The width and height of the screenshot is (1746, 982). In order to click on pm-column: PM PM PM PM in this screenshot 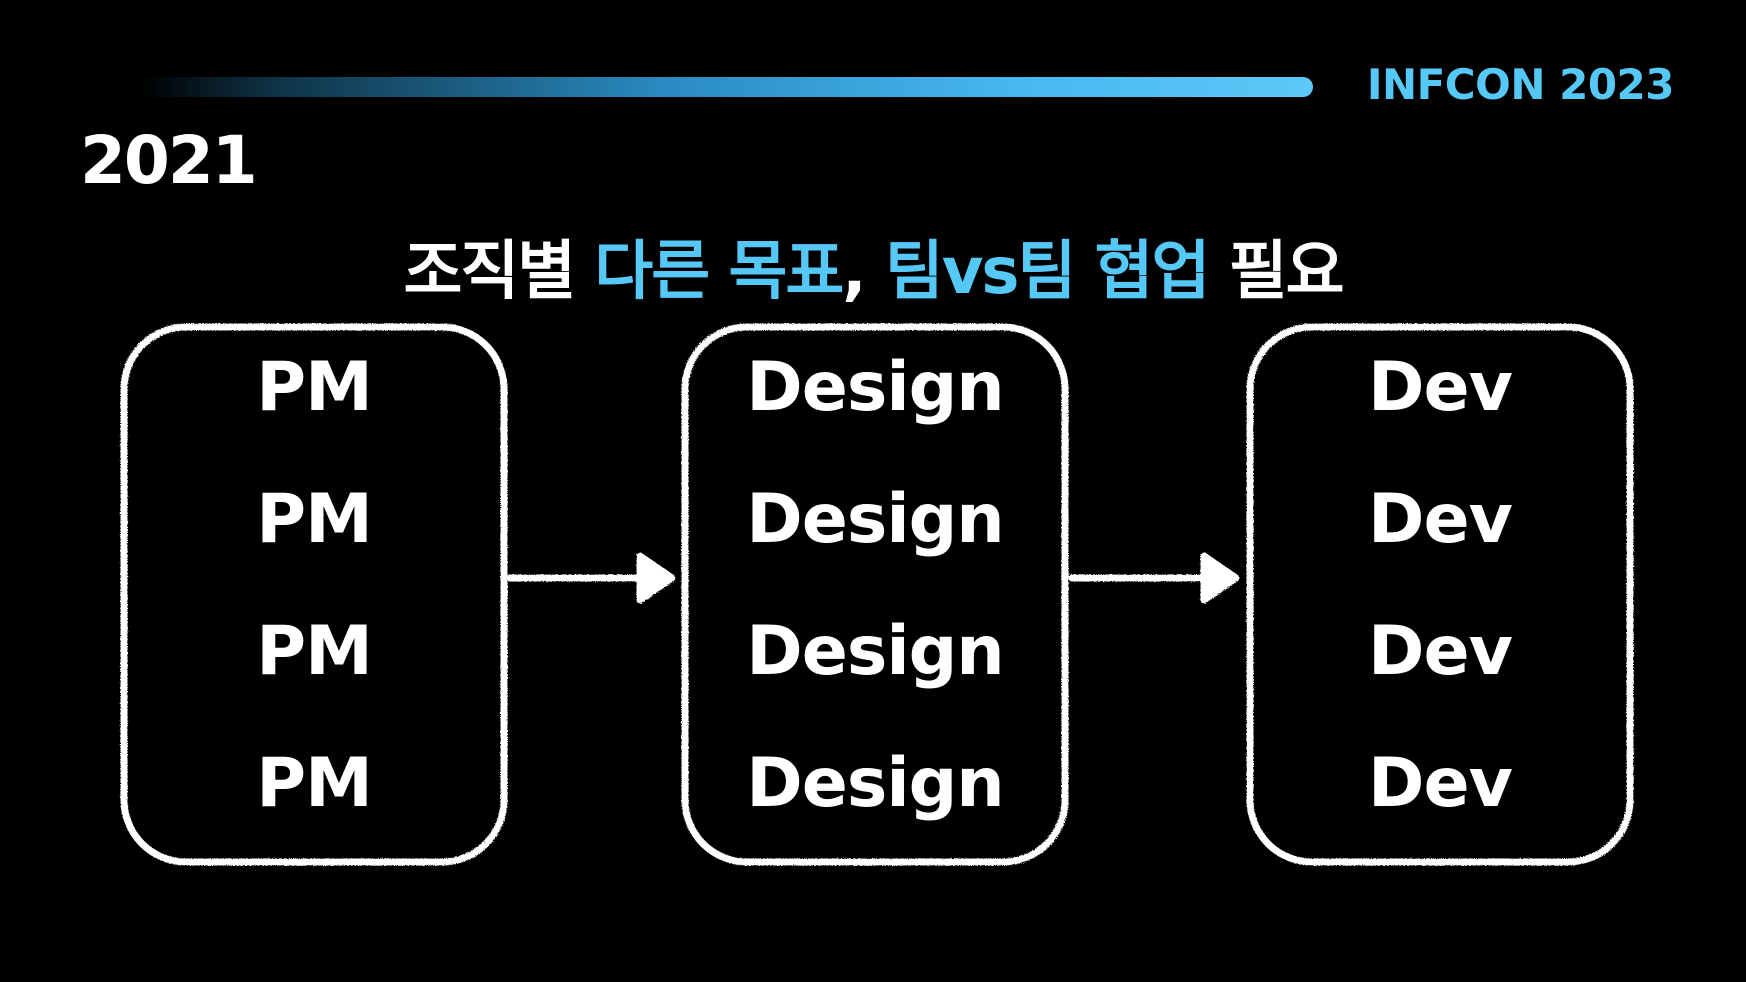, I will do `click(314, 592)`.